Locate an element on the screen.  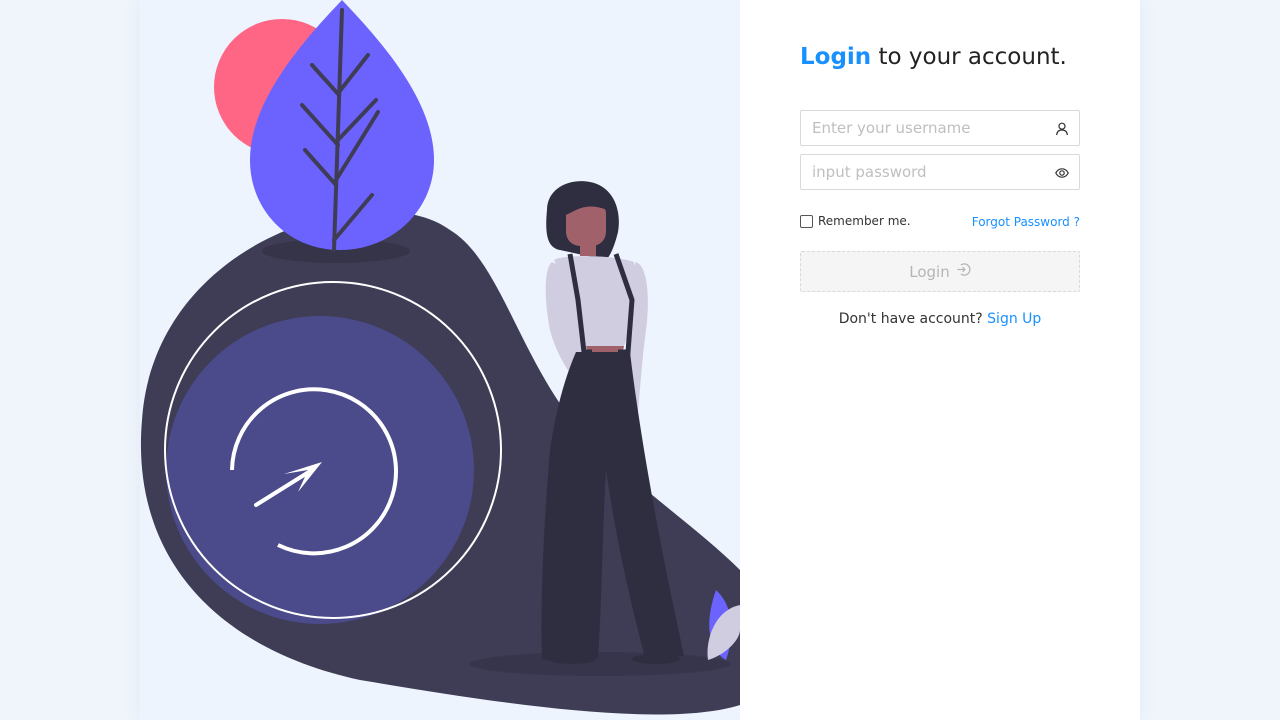
username-field is located at coordinates (940, 128).